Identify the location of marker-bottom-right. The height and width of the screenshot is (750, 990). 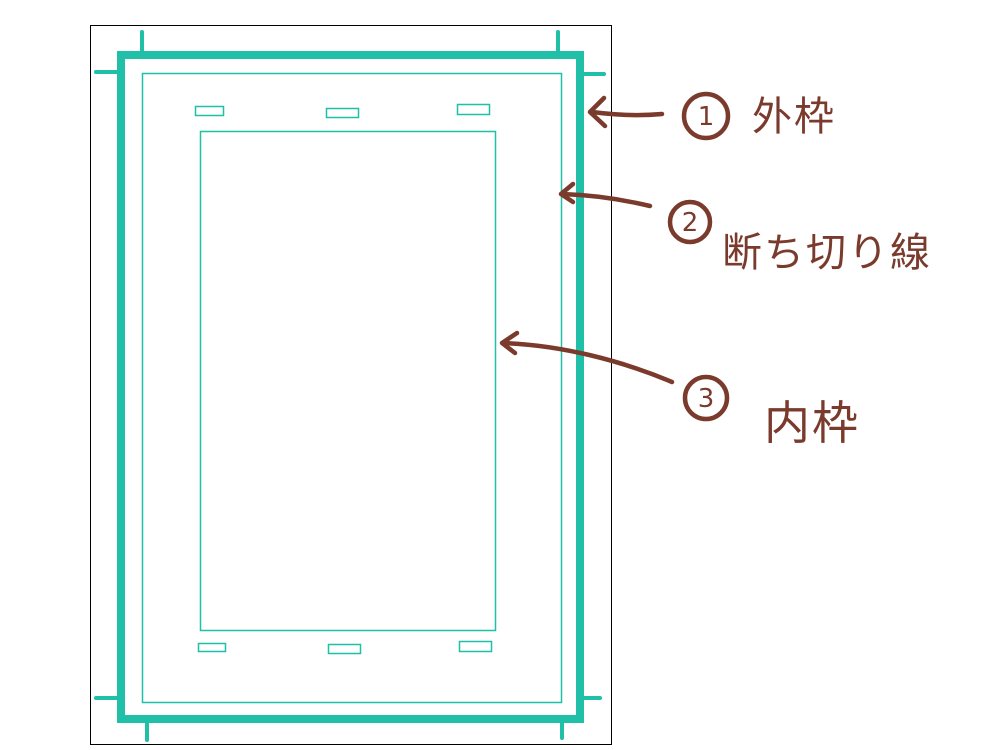
(475, 646).